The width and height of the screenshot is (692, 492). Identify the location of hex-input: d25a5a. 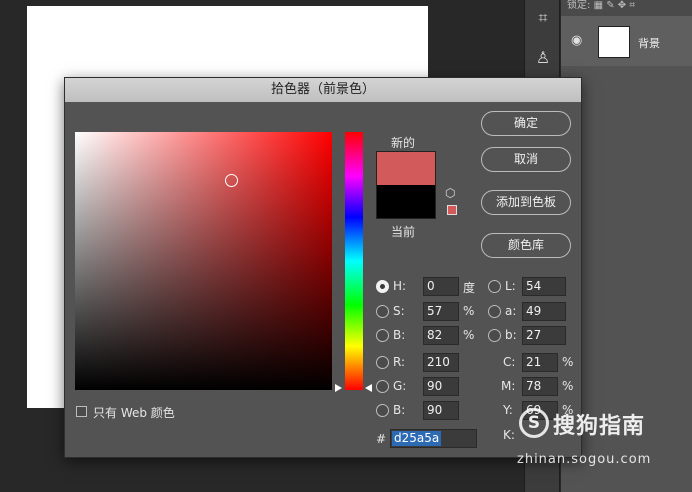
(433, 438).